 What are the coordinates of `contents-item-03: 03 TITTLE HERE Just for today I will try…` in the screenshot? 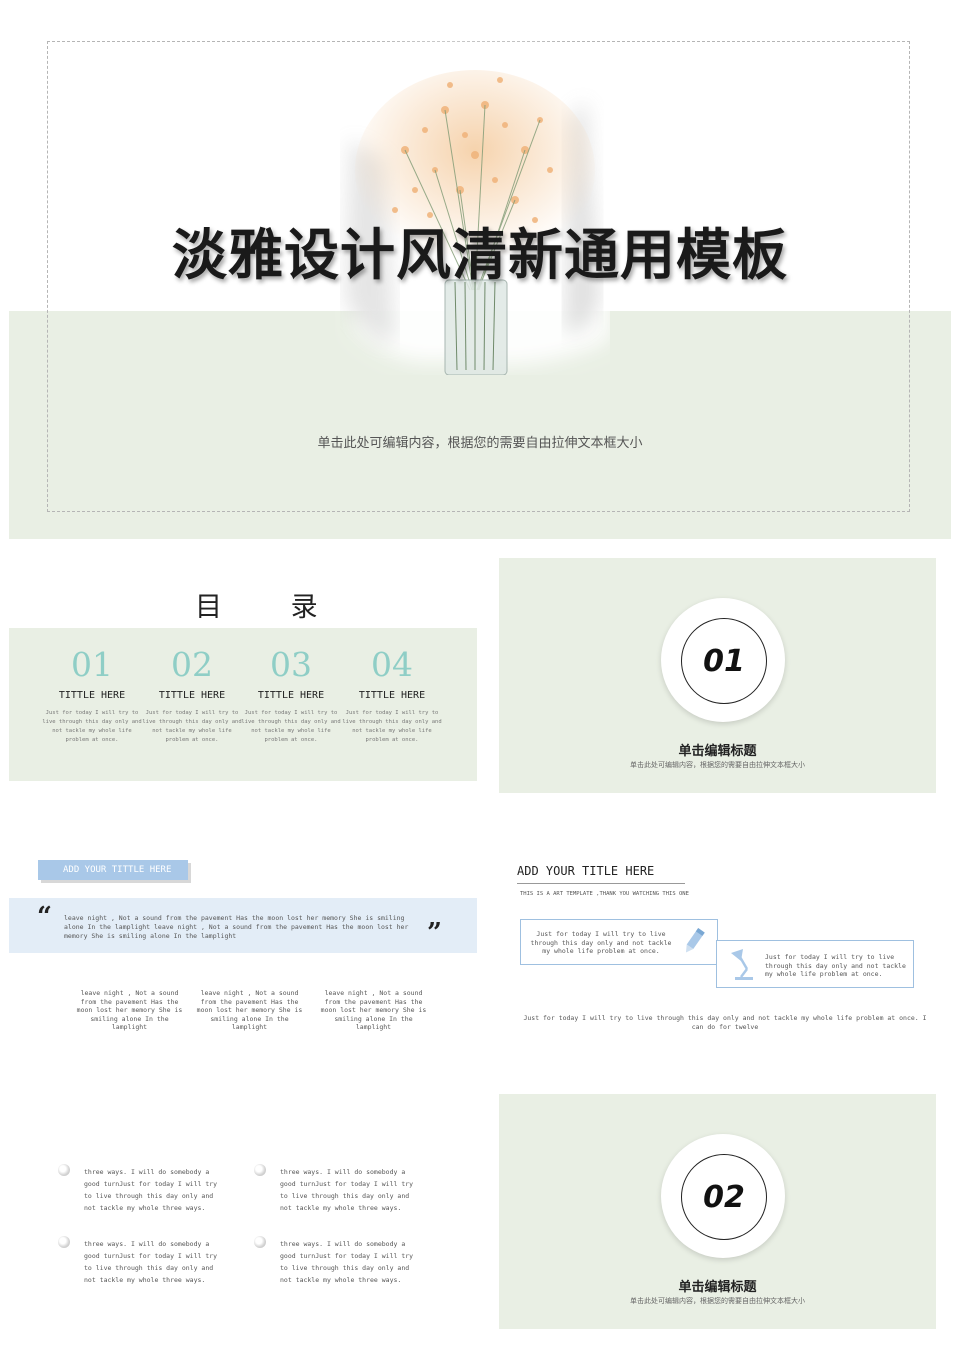 It's located at (291, 695).